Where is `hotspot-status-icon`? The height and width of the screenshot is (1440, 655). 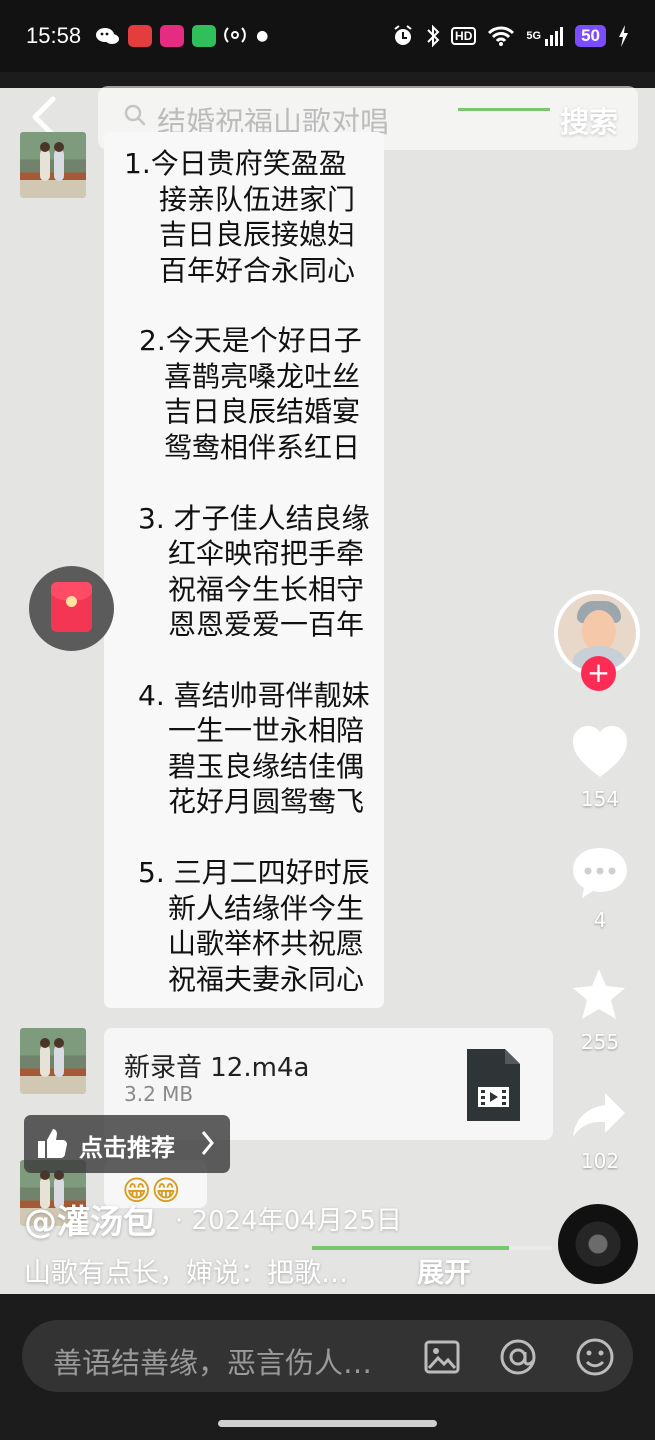 hotspot-status-icon is located at coordinates (235, 35).